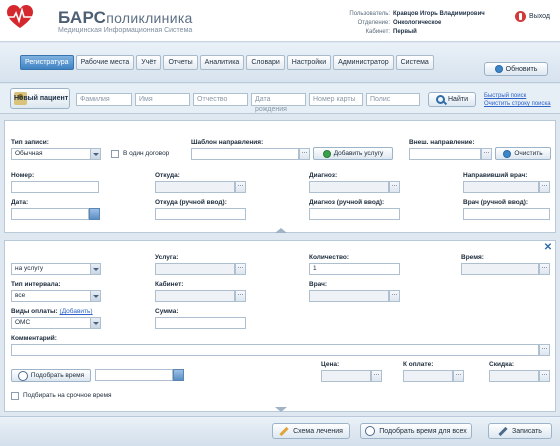 Image resolution: width=560 pixels, height=446 pixels. Describe the element at coordinates (440, 99) in the screenshot. I see `search-icon` at that location.